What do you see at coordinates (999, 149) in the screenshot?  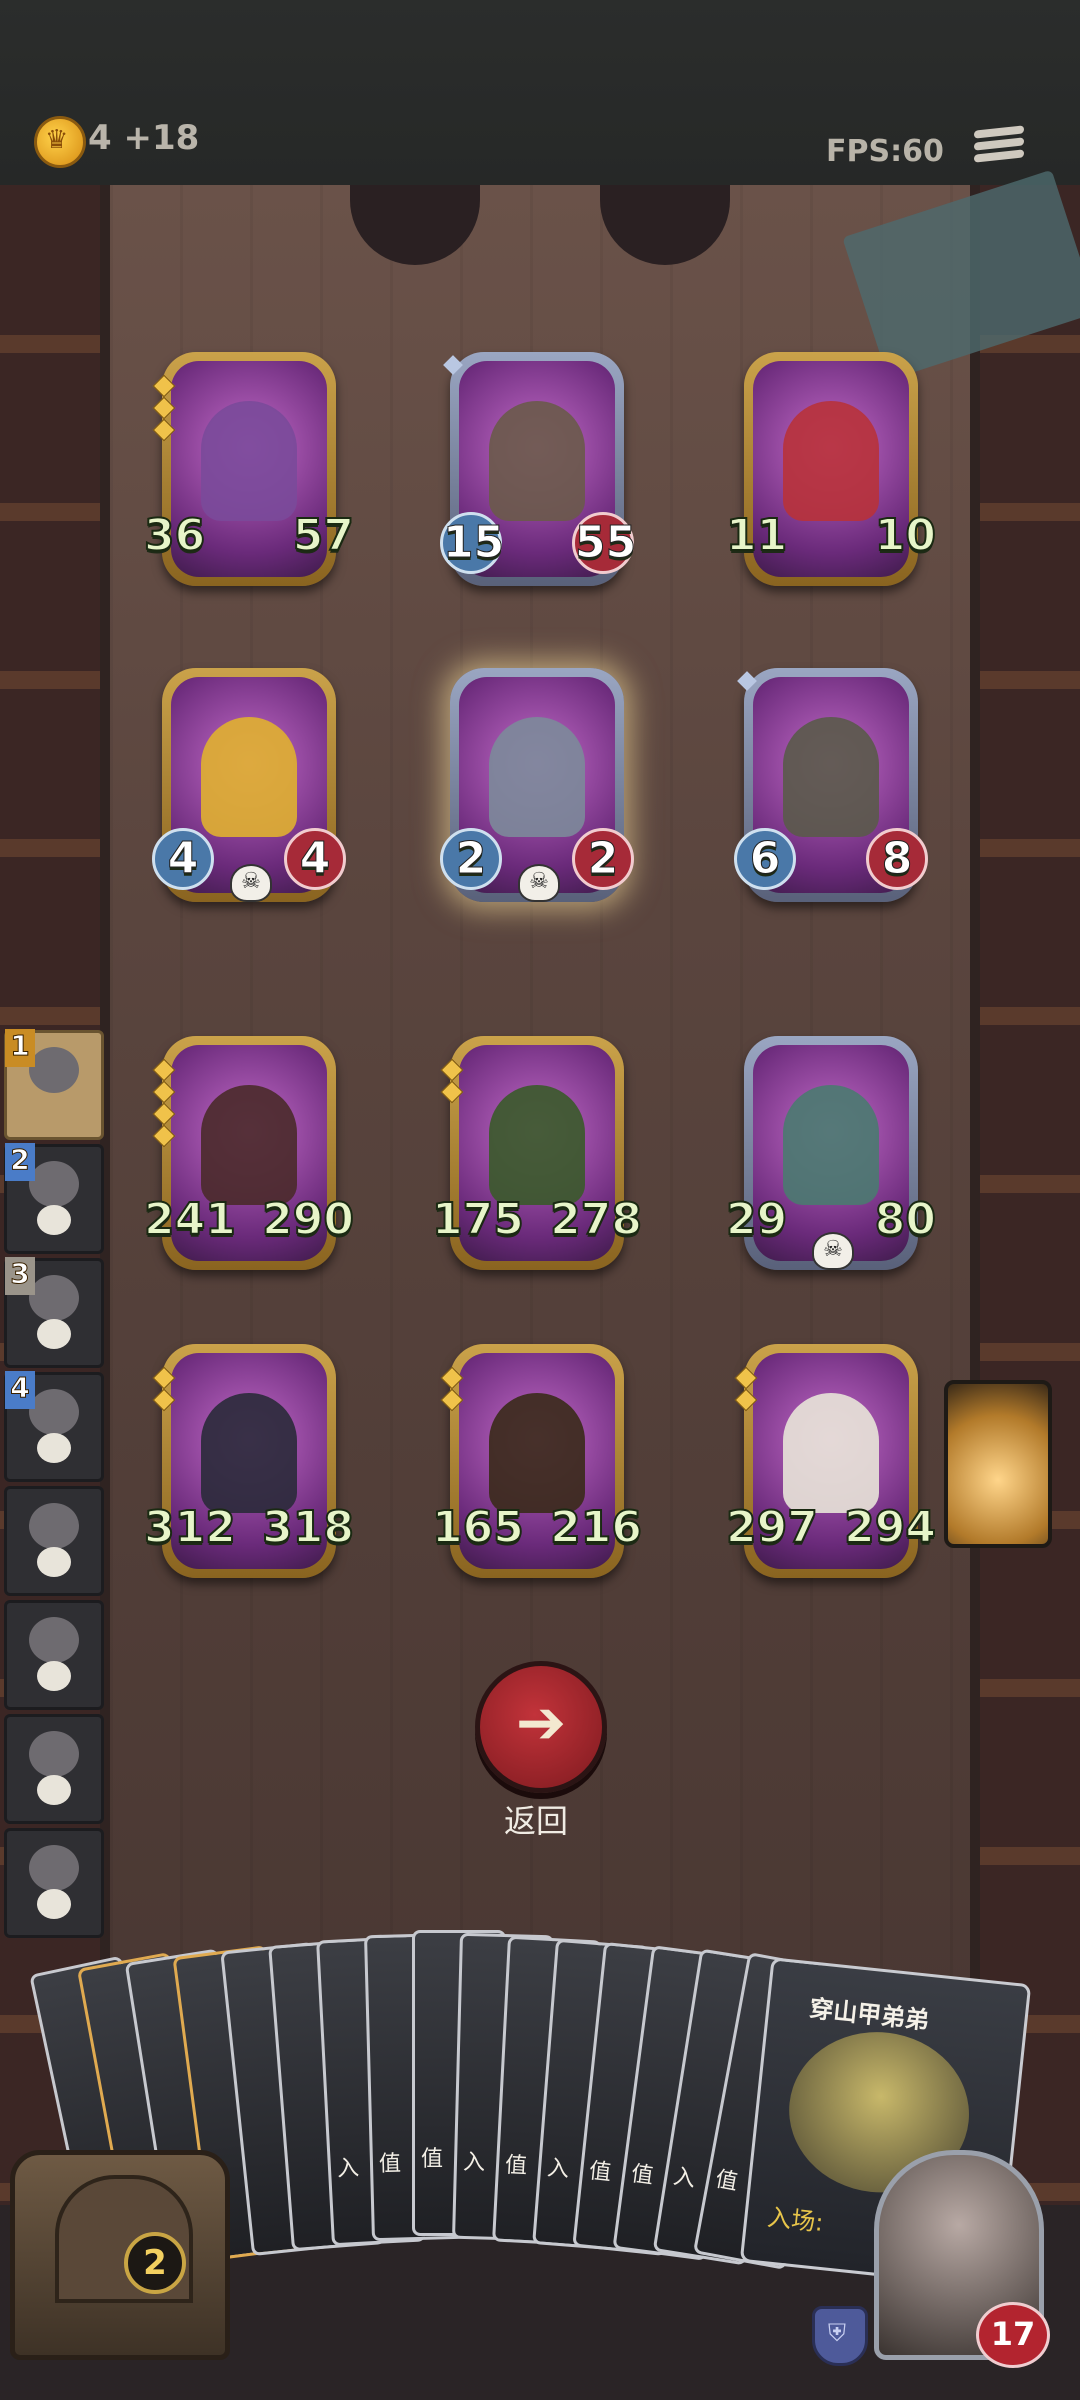 I see `menu-icon` at bounding box center [999, 149].